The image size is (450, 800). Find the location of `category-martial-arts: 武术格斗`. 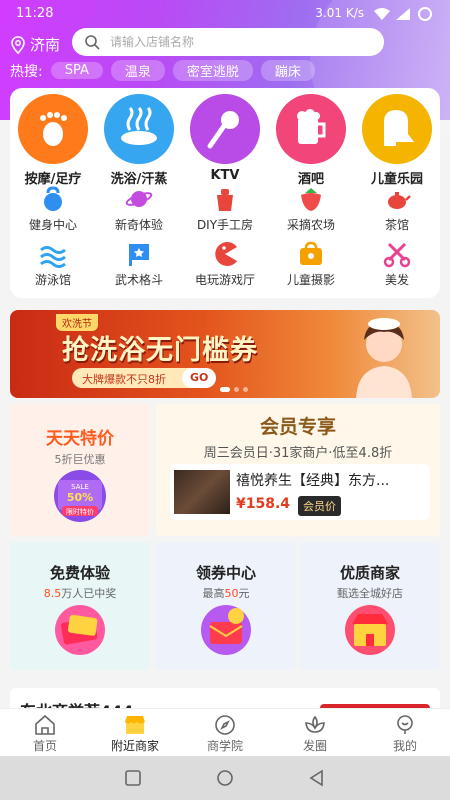

category-martial-arts: 武术格斗 is located at coordinates (139, 263).